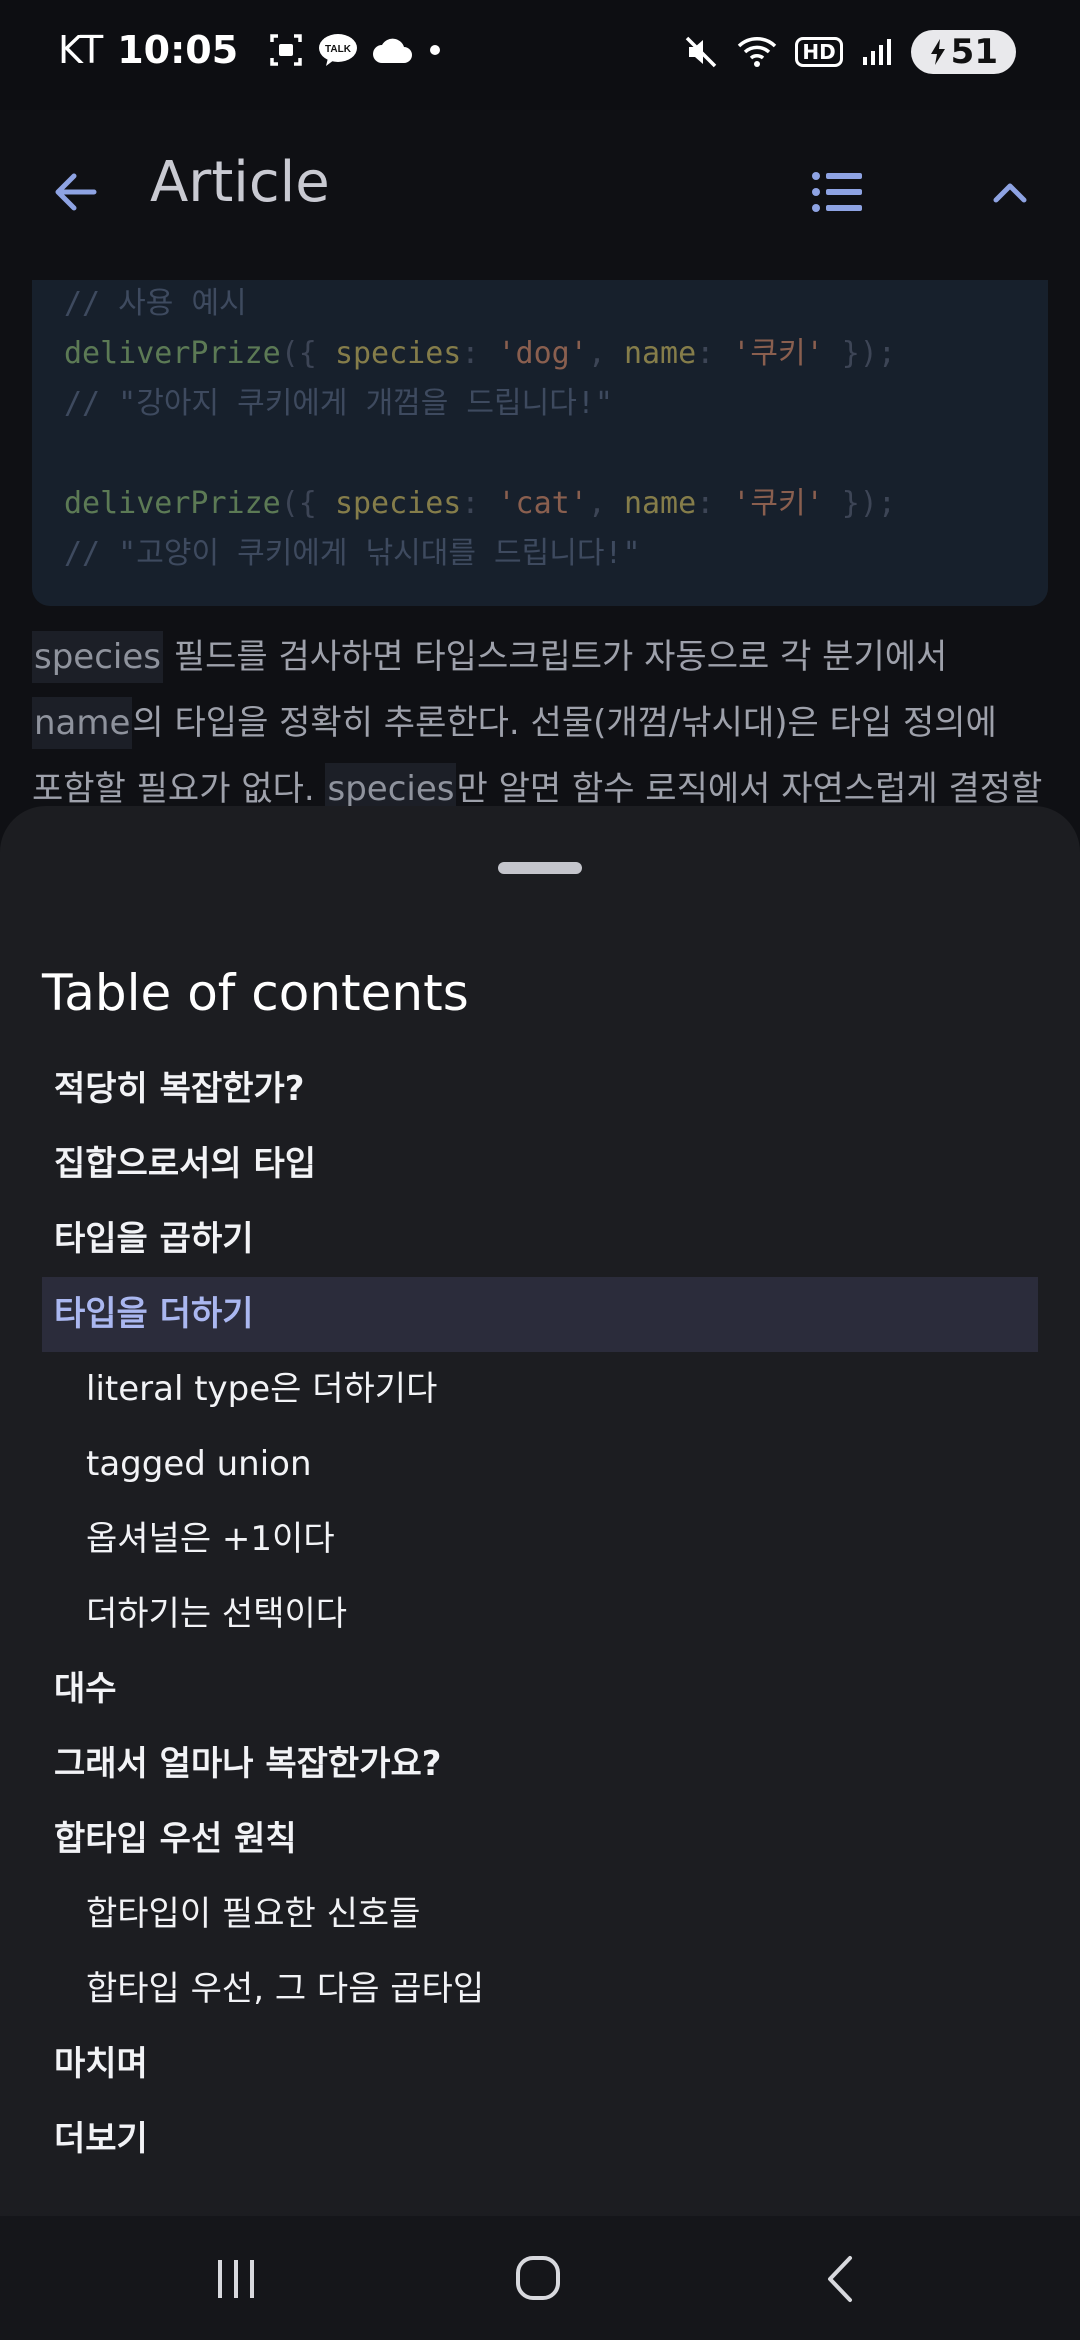 The width and height of the screenshot is (1080, 2340). What do you see at coordinates (540, 1314) in the screenshot?
I see `toc-item-active: 타입을 더하기` at bounding box center [540, 1314].